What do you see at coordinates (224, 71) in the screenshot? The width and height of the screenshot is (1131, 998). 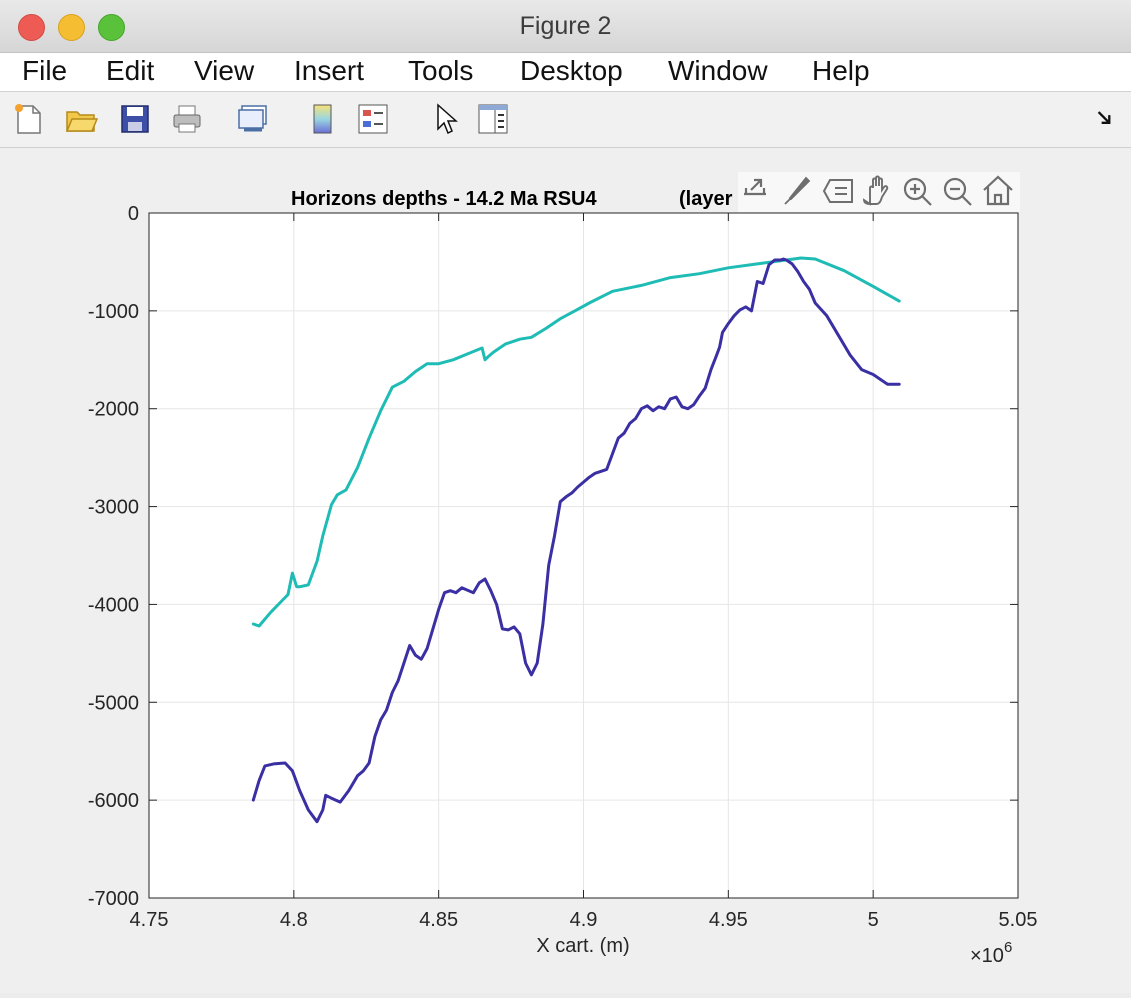 I see `menu-view: View` at bounding box center [224, 71].